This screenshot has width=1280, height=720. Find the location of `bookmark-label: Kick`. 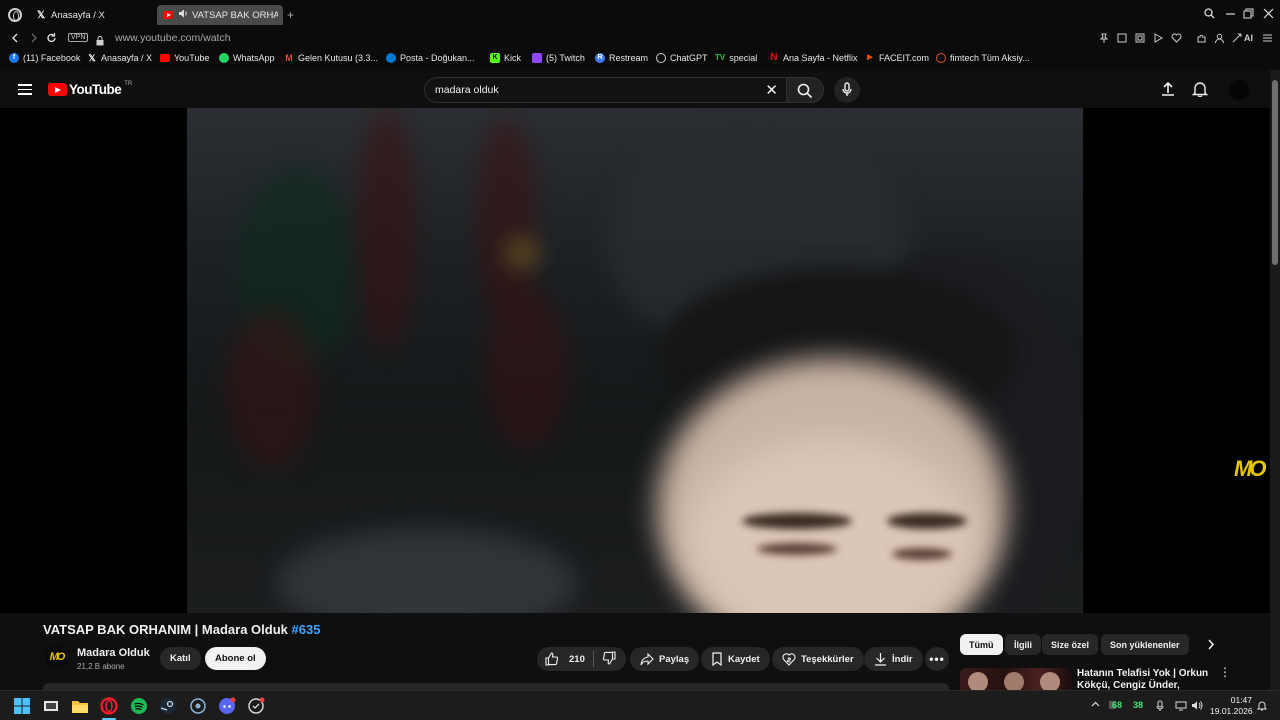

bookmark-label: Kick is located at coordinates (513, 58).